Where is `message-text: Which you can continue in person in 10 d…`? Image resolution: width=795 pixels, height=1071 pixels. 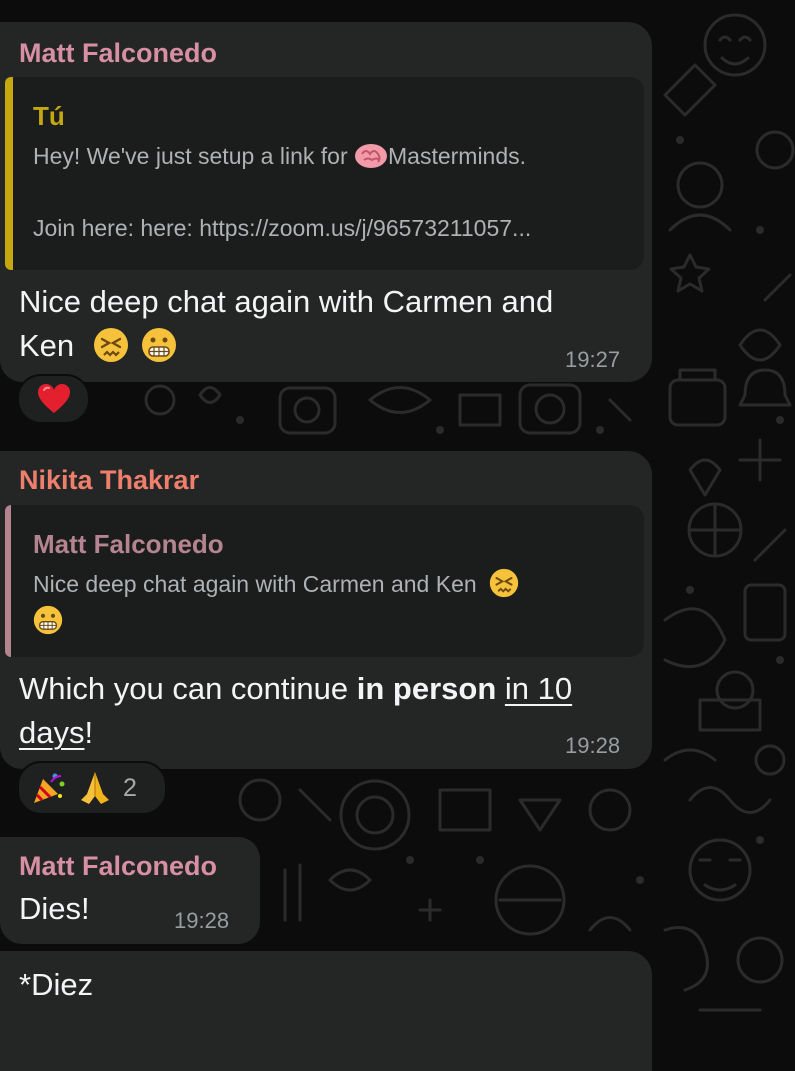 message-text: Which you can continue in person in 10 d… is located at coordinates (296, 710).